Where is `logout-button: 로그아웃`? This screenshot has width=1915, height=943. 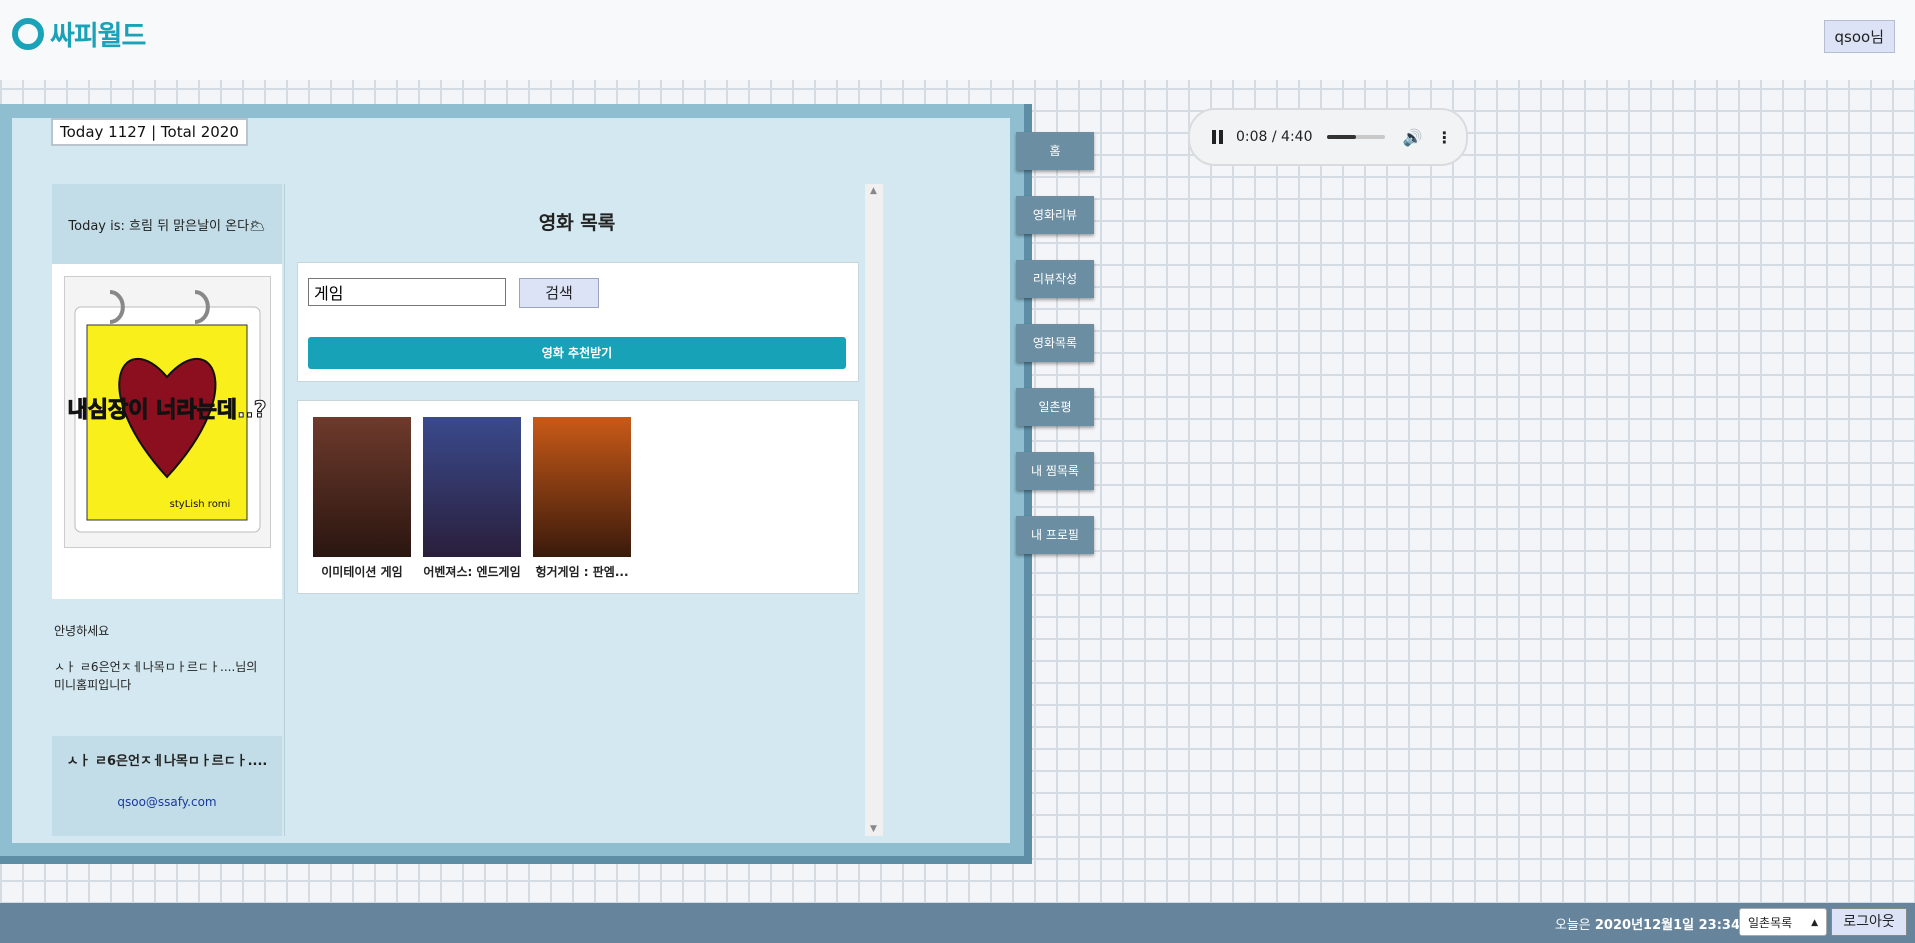 logout-button: 로그아웃 is located at coordinates (1869, 922).